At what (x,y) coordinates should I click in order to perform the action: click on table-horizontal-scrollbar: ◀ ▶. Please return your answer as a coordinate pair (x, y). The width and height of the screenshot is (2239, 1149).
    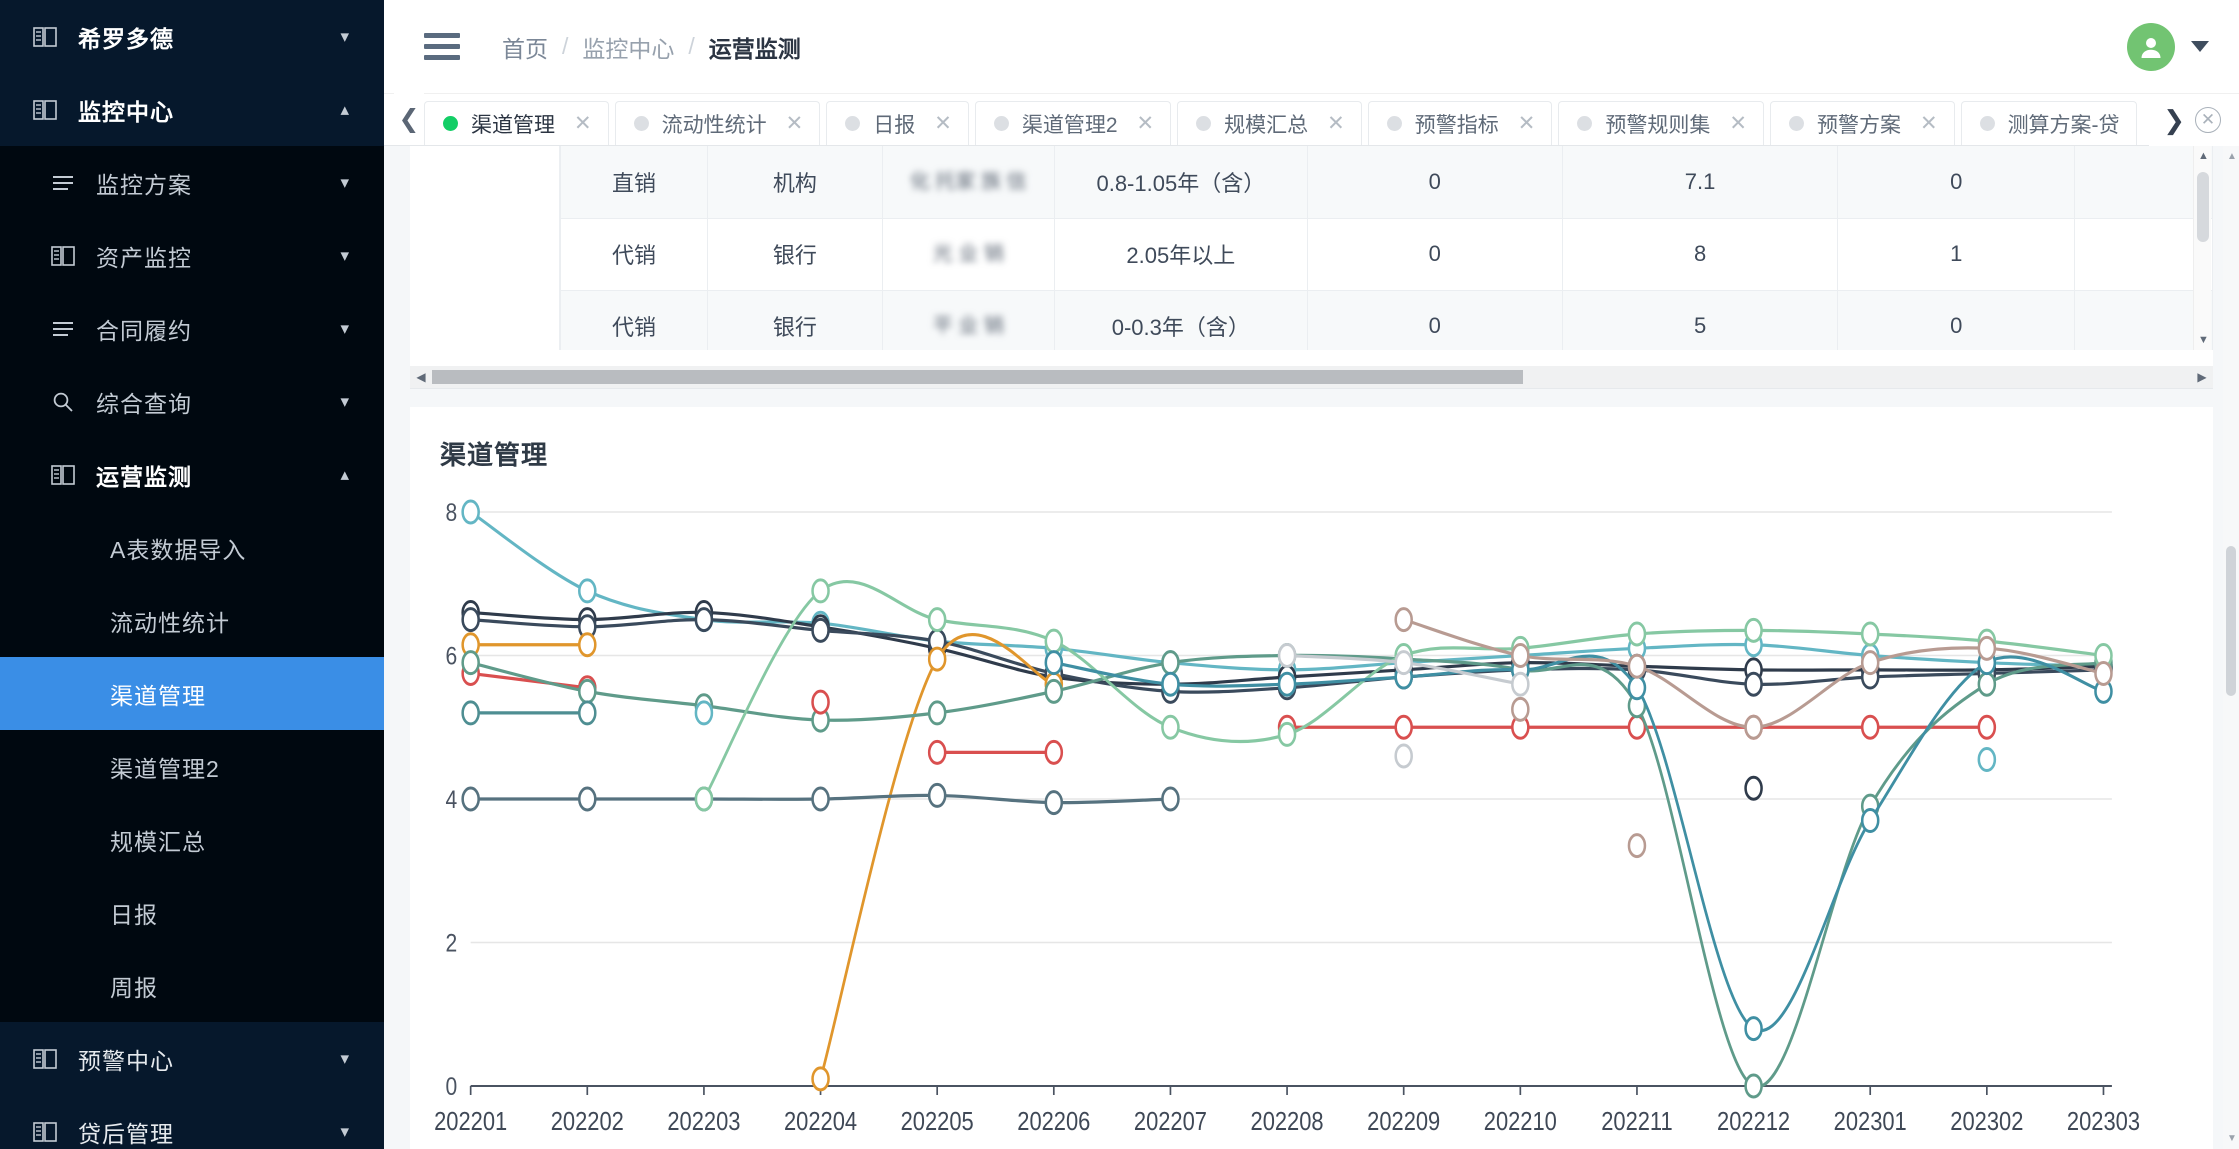
    Looking at the image, I should click on (1311, 377).